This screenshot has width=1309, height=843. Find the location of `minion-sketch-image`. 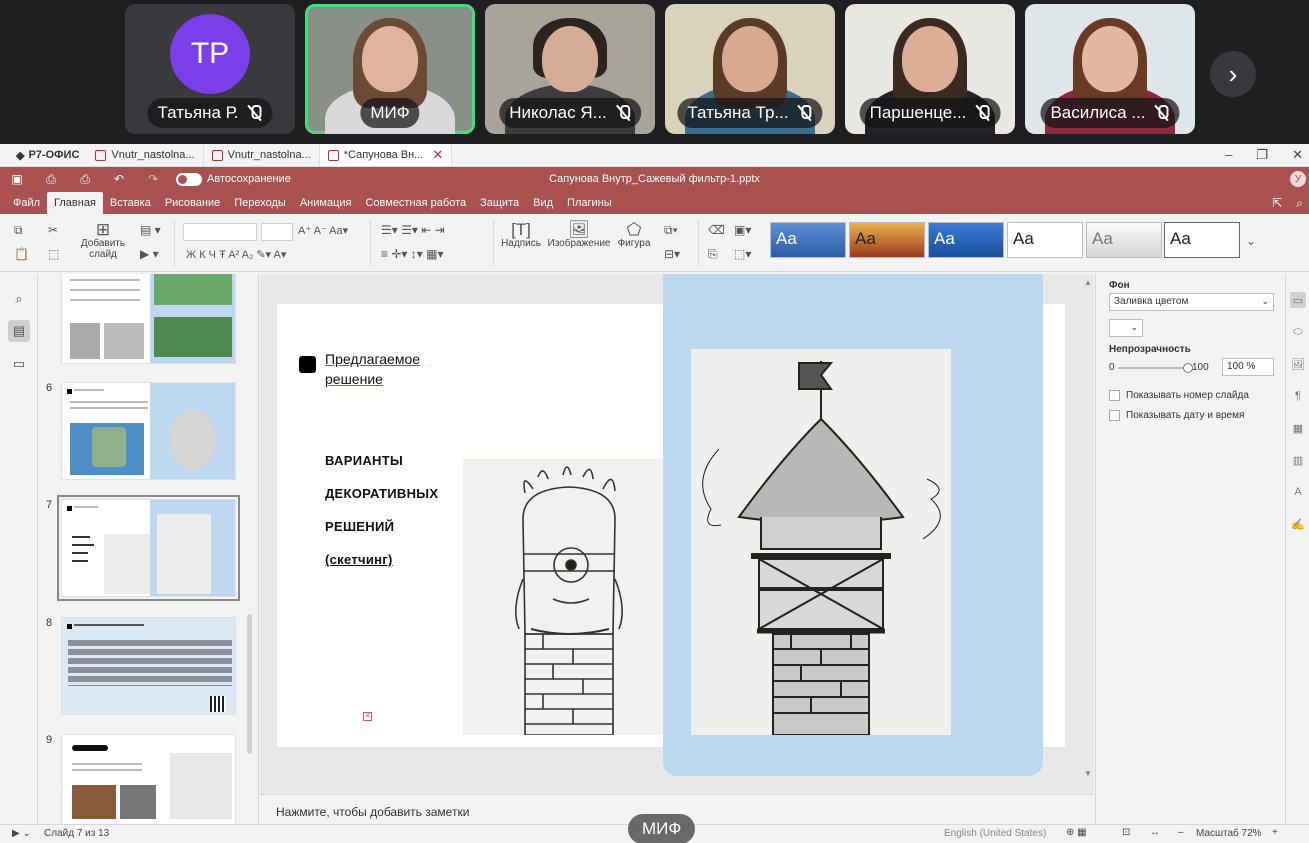

minion-sketch-image is located at coordinates (569, 597).